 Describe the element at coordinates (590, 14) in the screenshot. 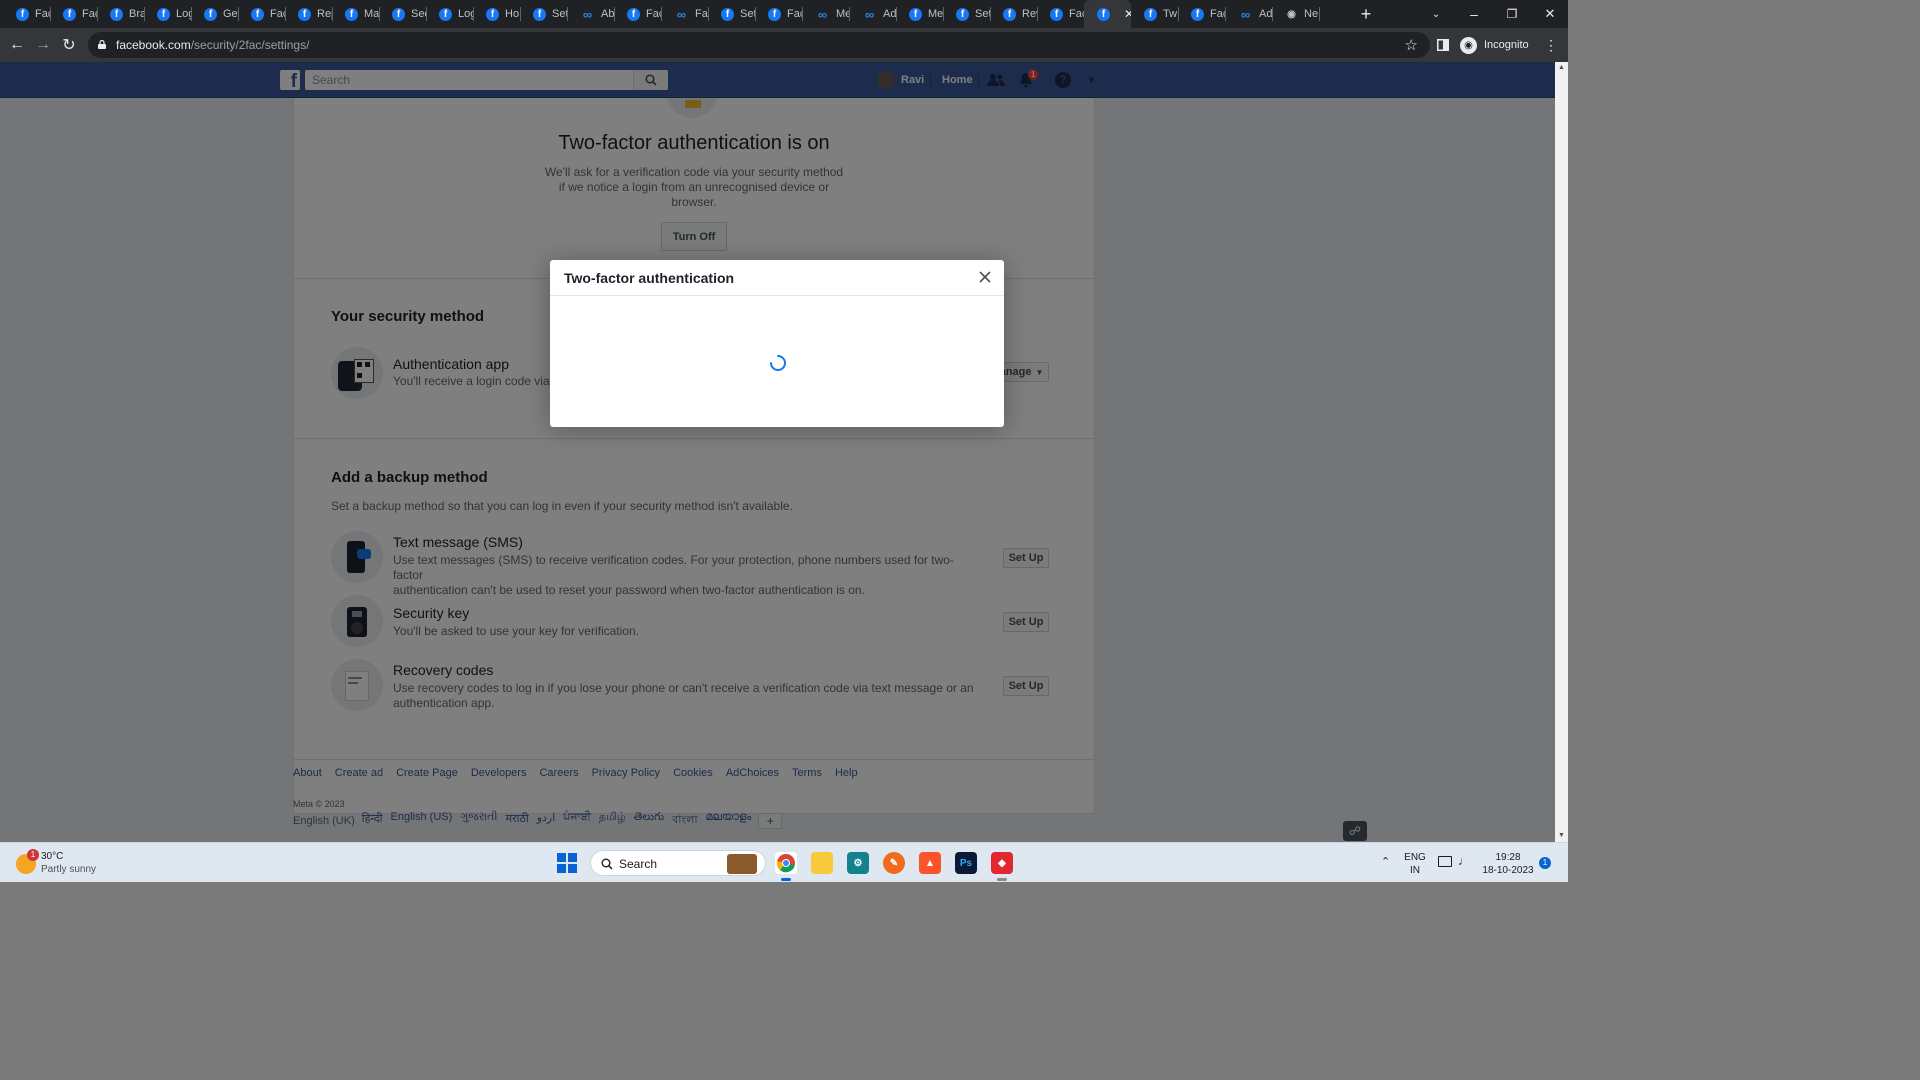

I see `browser-tab: ∞ Abc` at that location.